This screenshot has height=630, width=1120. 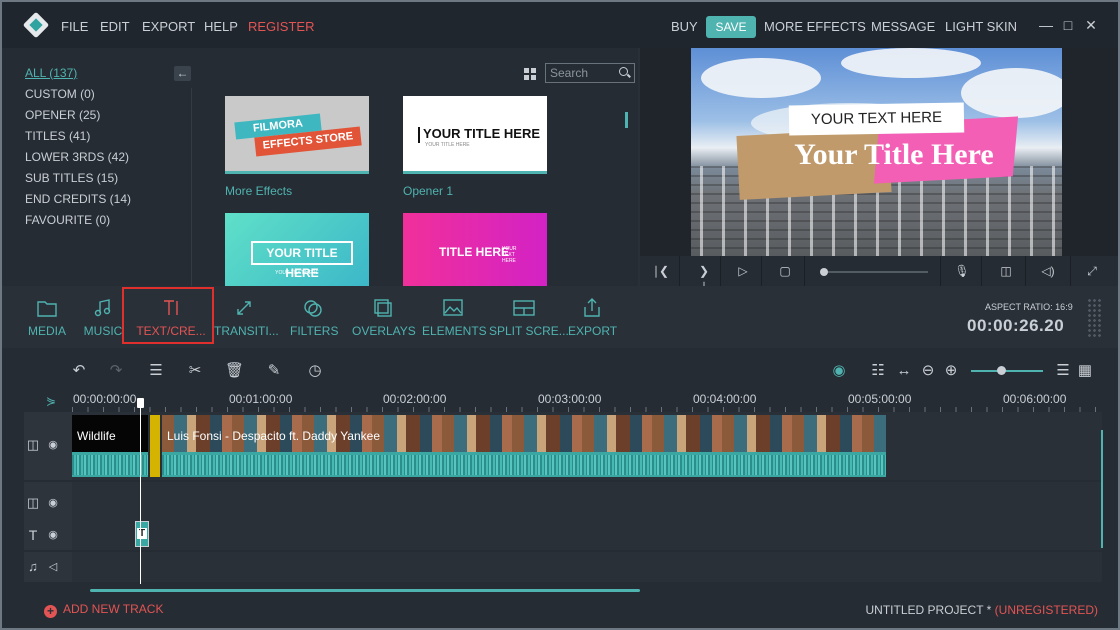 What do you see at coordinates (1102, 489) in the screenshot?
I see `timeline-vscrollbar` at bounding box center [1102, 489].